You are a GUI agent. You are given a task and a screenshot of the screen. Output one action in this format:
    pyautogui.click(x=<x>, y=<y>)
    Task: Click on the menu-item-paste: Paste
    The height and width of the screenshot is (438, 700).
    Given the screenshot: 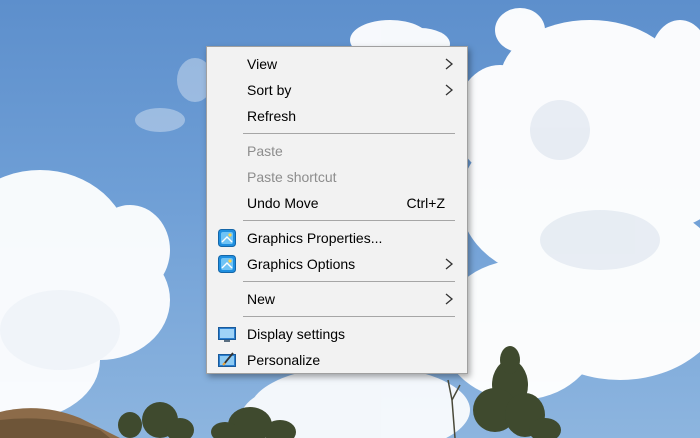 What is the action you would take?
    pyautogui.click(x=337, y=151)
    